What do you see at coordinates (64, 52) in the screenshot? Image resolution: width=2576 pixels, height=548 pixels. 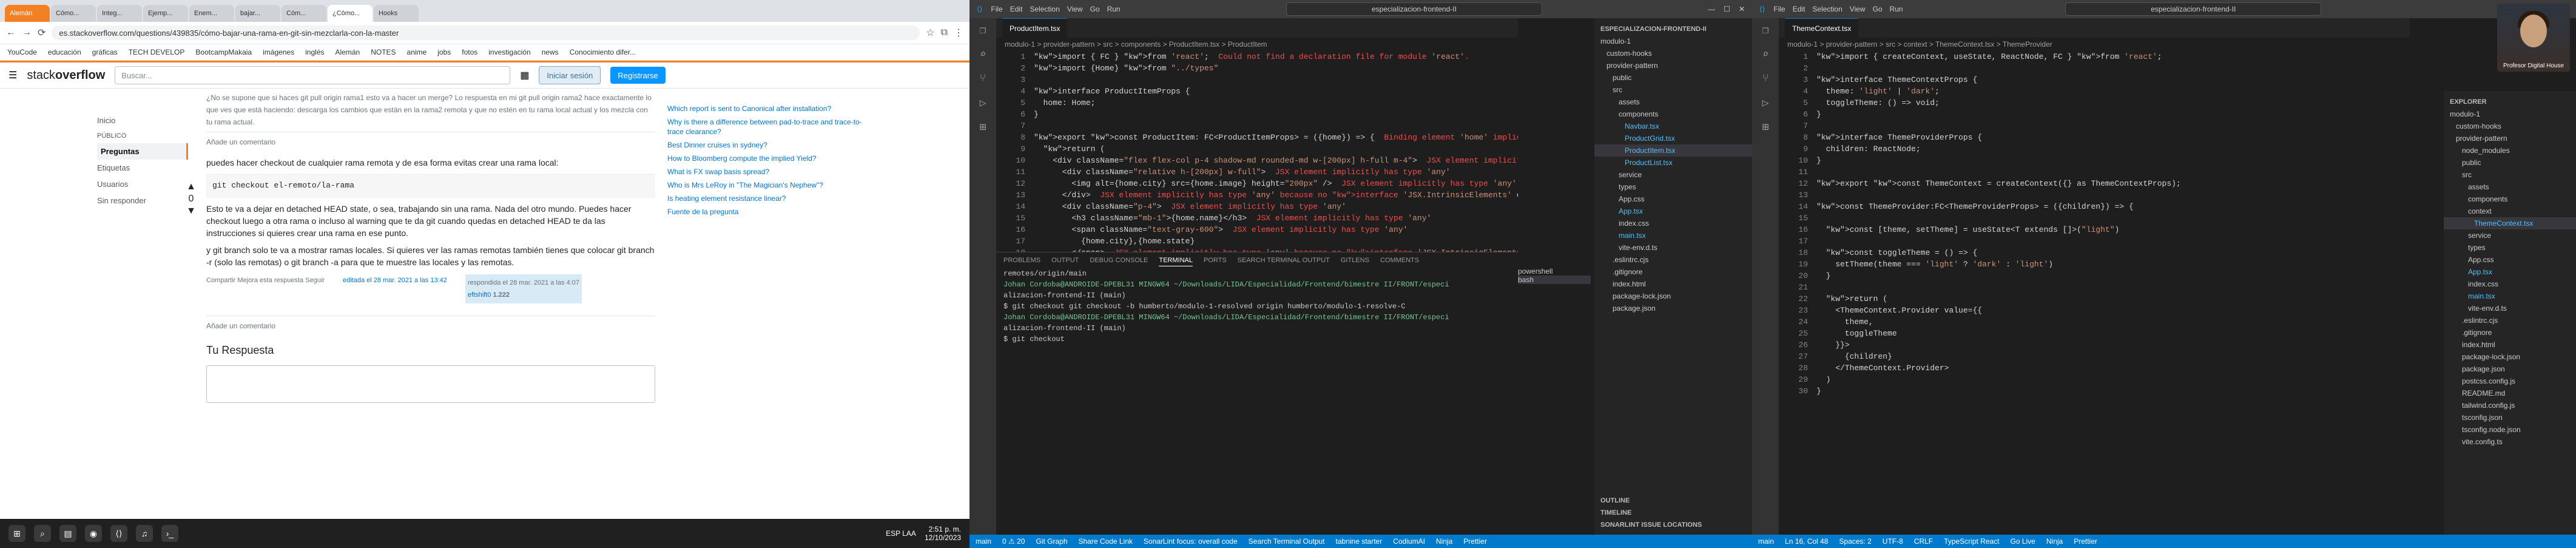 I see `bookmark-item: educación` at bounding box center [64, 52].